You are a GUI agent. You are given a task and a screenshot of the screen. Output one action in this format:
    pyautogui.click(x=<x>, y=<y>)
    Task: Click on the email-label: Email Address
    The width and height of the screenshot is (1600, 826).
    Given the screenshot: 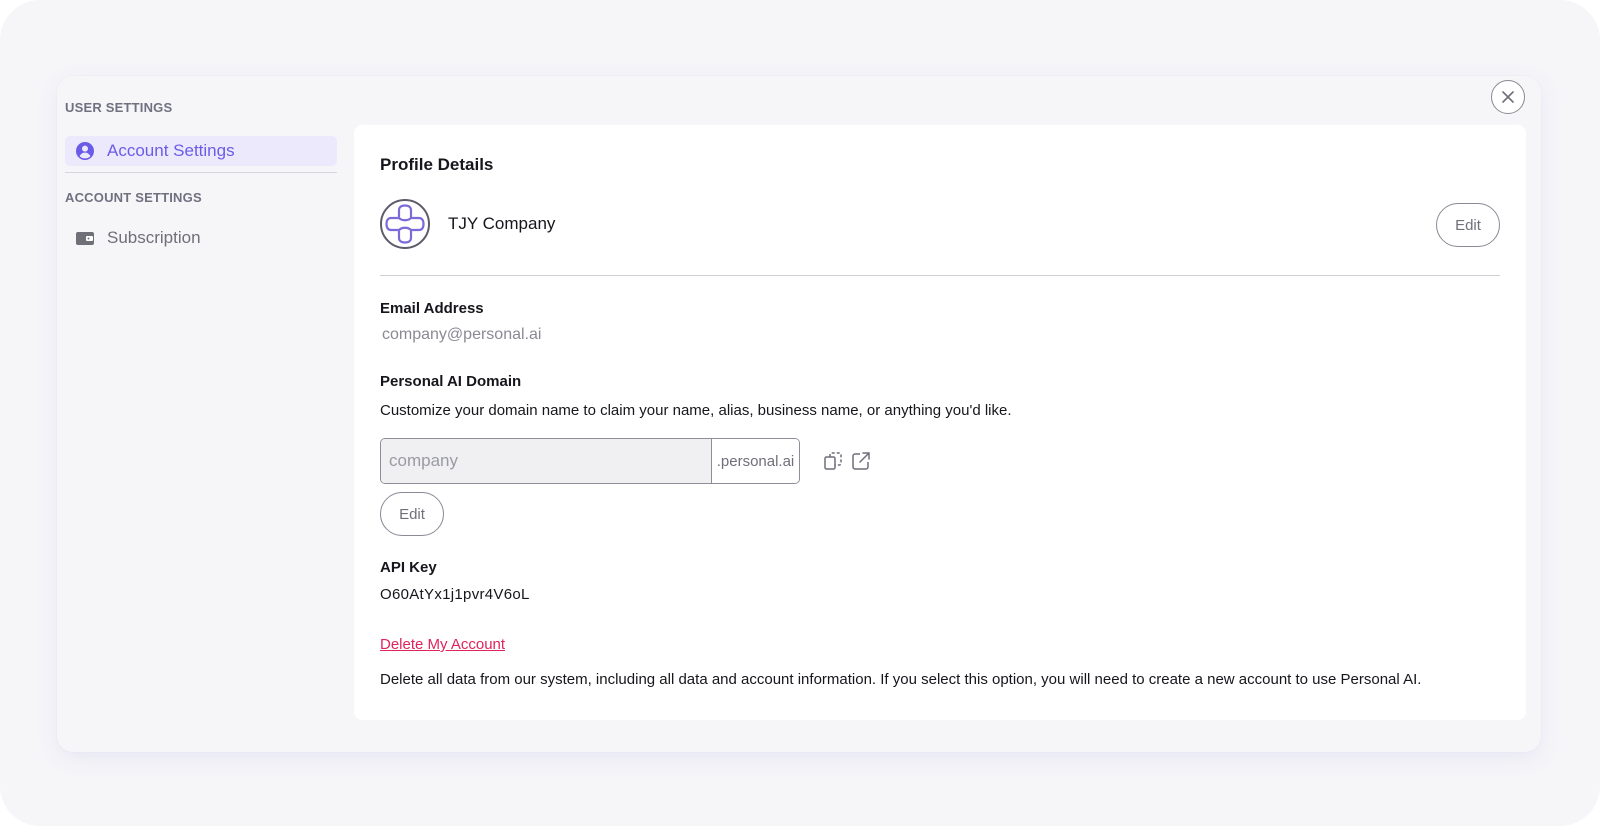 What is the action you would take?
    pyautogui.click(x=432, y=308)
    